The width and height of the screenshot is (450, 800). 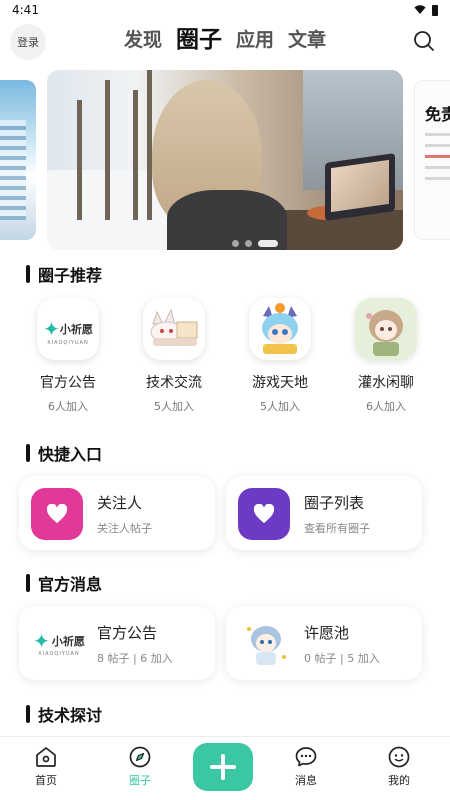 I want to click on nav-messages: 消息, so click(x=306, y=766).